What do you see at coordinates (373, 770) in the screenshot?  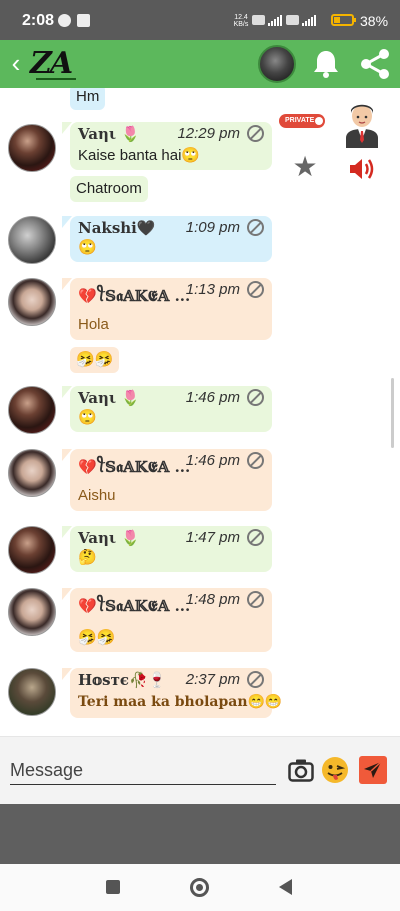 I see `send-button` at bounding box center [373, 770].